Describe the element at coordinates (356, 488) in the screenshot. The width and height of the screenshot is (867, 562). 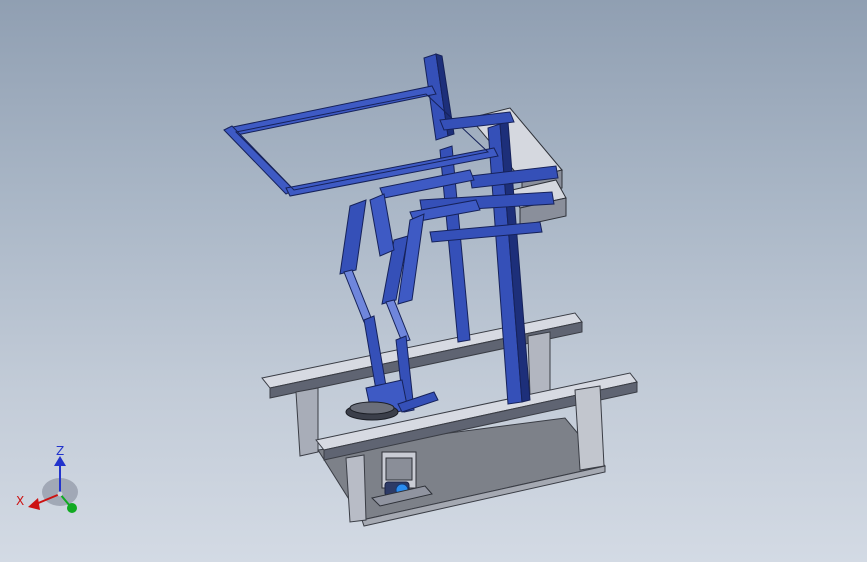
I see `base-support-front-left` at that location.